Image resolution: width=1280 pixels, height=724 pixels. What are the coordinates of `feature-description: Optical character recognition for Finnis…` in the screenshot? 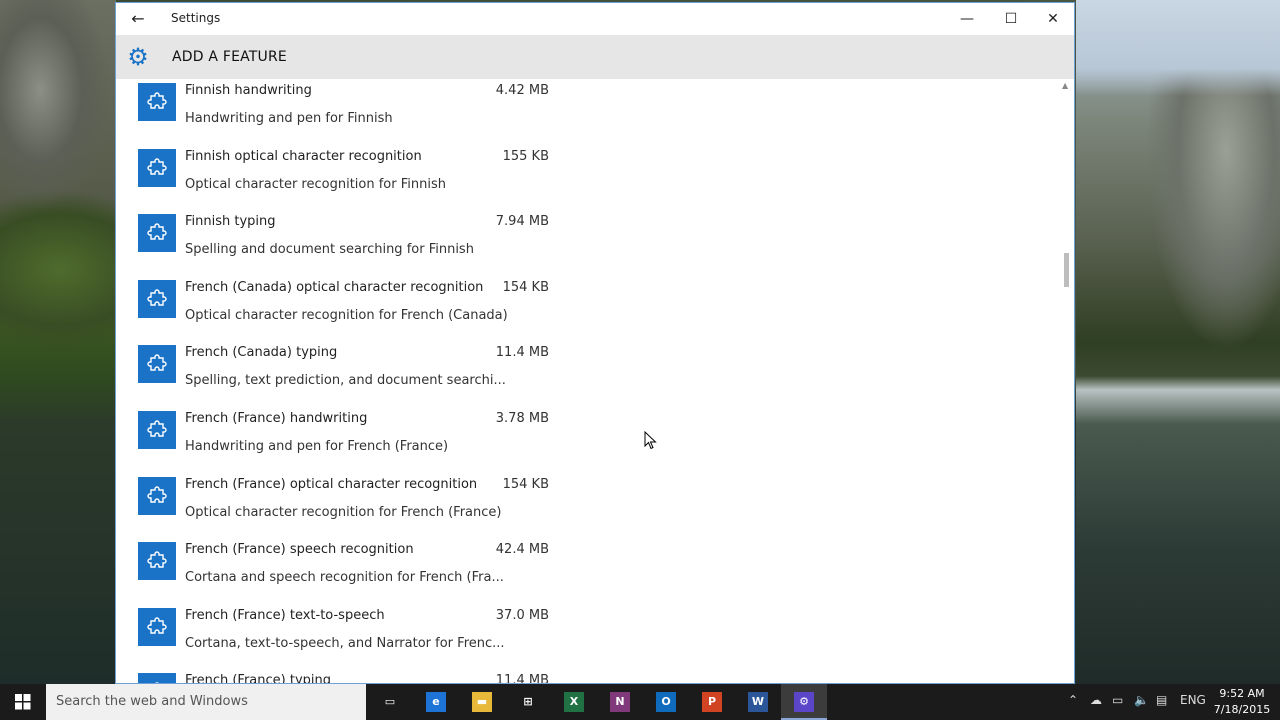 It's located at (315, 184).